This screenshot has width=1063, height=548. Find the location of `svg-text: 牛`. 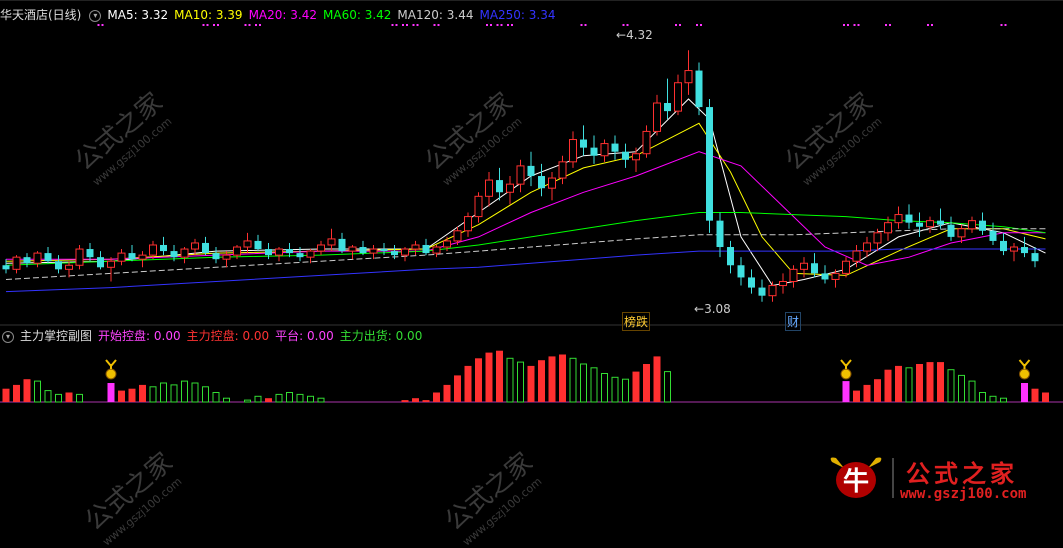

svg-text: 牛 is located at coordinates (856, 482).